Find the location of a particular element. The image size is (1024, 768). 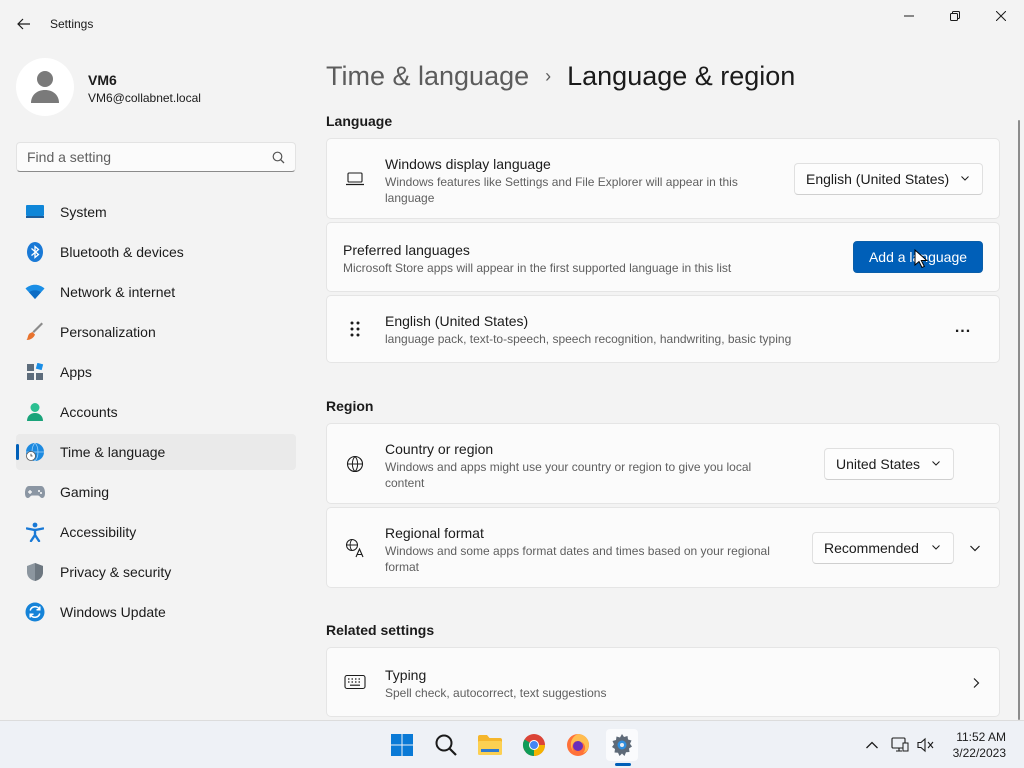

section-title-related: Related settings is located at coordinates (380, 630).